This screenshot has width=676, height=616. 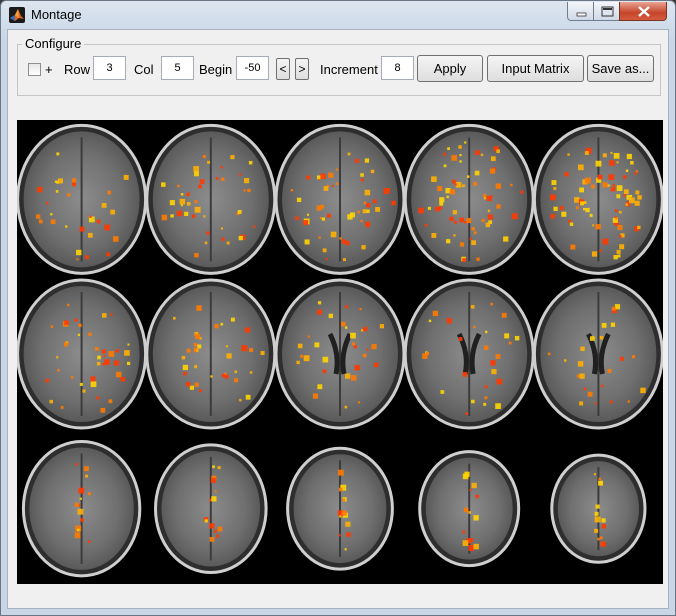 What do you see at coordinates (302, 69) in the screenshot?
I see `begin-next-button: >` at bounding box center [302, 69].